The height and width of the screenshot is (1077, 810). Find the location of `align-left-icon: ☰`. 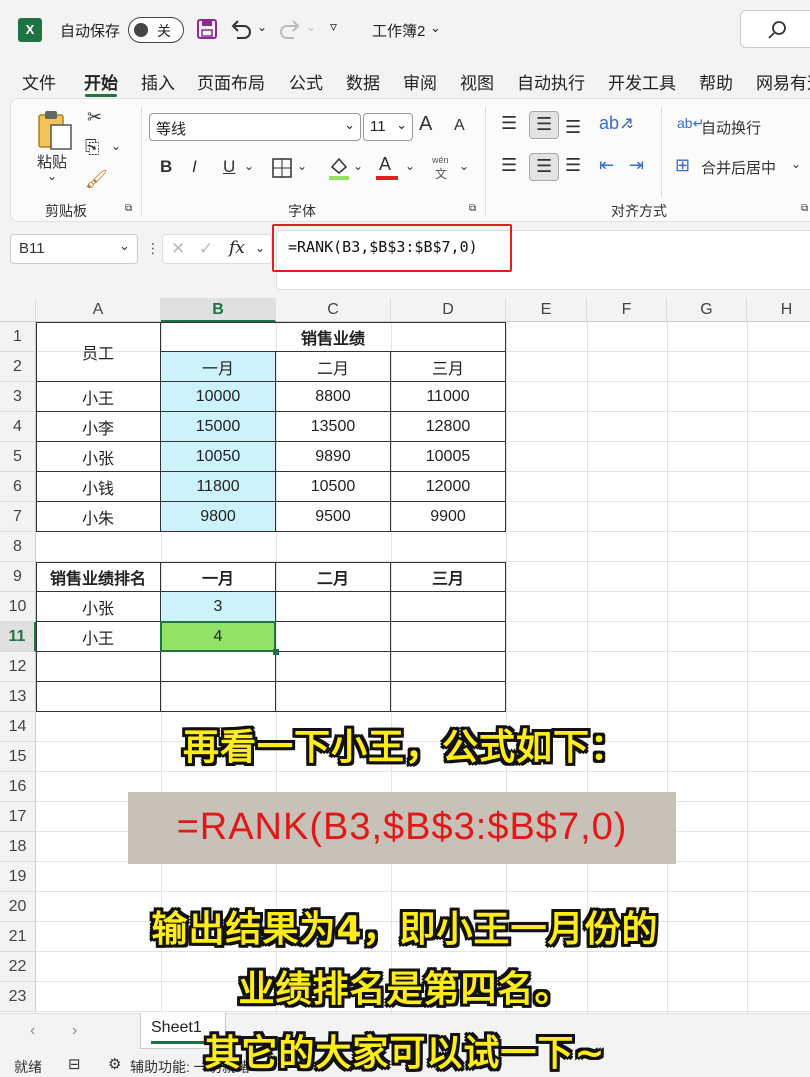

align-left-icon: ☰ is located at coordinates (509, 165).